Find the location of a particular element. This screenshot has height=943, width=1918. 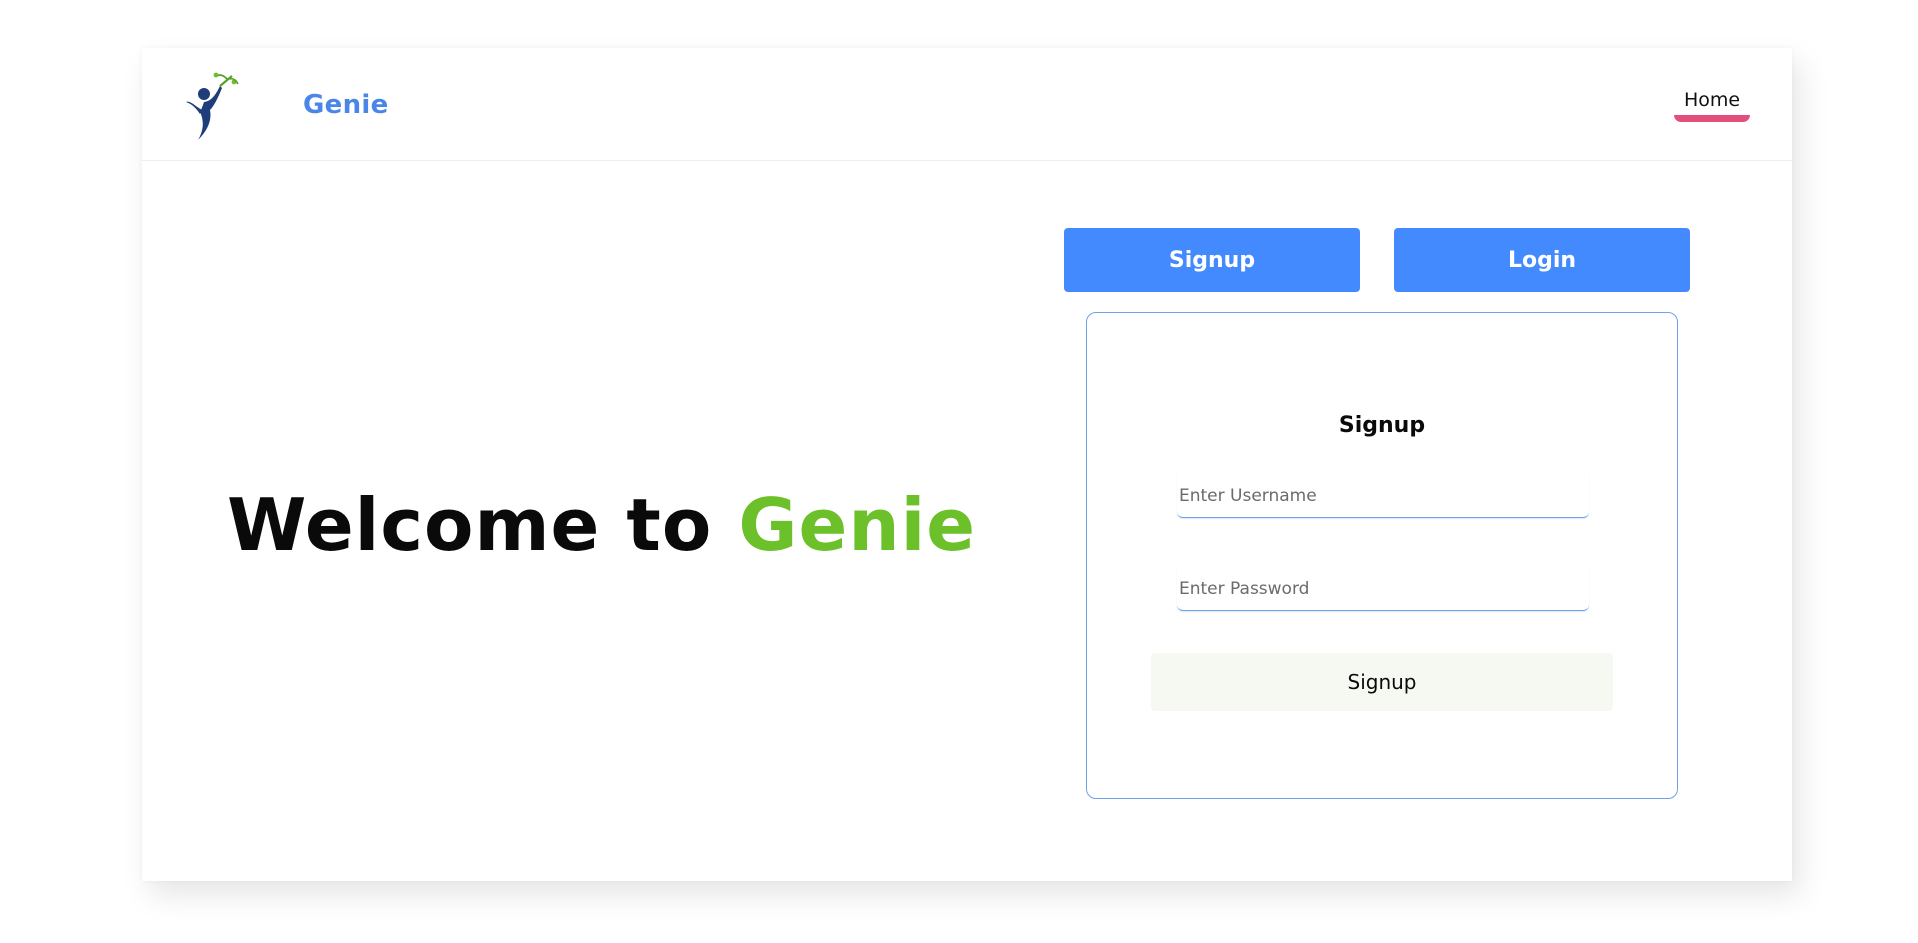

genie-figure-logo-icon is located at coordinates (211, 105).